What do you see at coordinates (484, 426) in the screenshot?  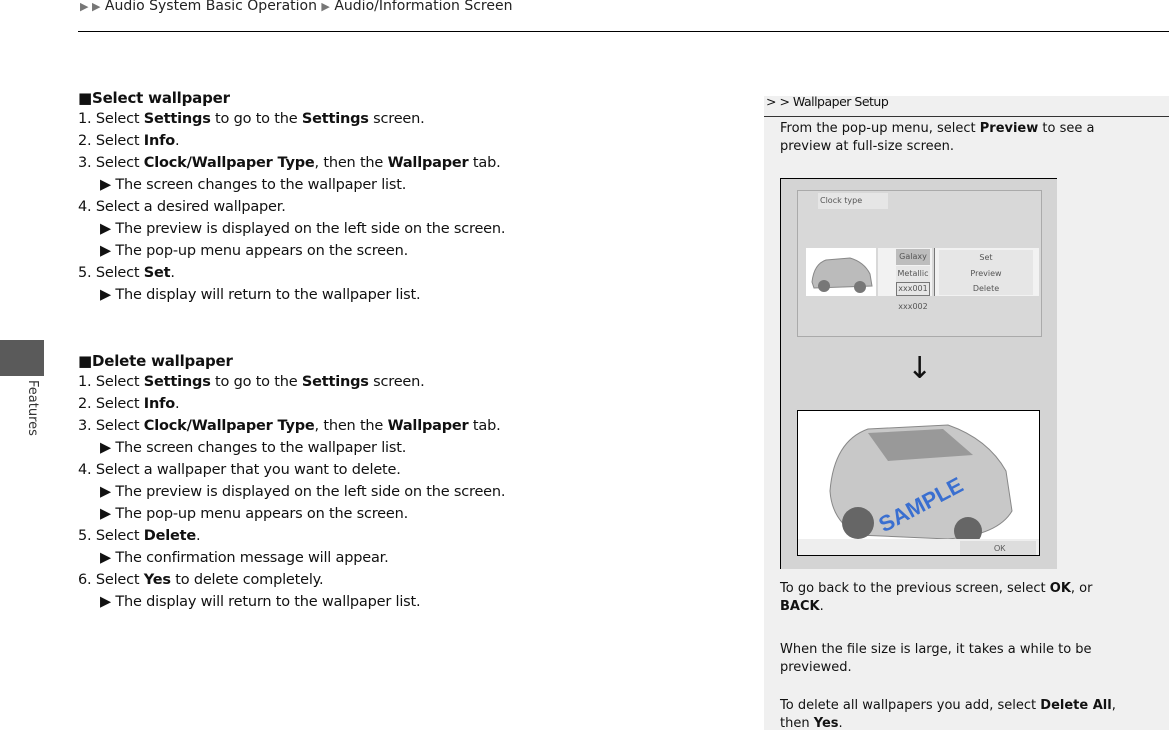 I see `text-segment: tab.` at bounding box center [484, 426].